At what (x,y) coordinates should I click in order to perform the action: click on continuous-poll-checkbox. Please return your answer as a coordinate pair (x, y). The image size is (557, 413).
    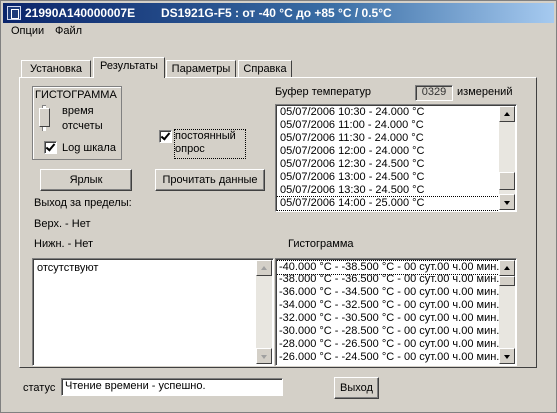
    Looking at the image, I should click on (165, 136).